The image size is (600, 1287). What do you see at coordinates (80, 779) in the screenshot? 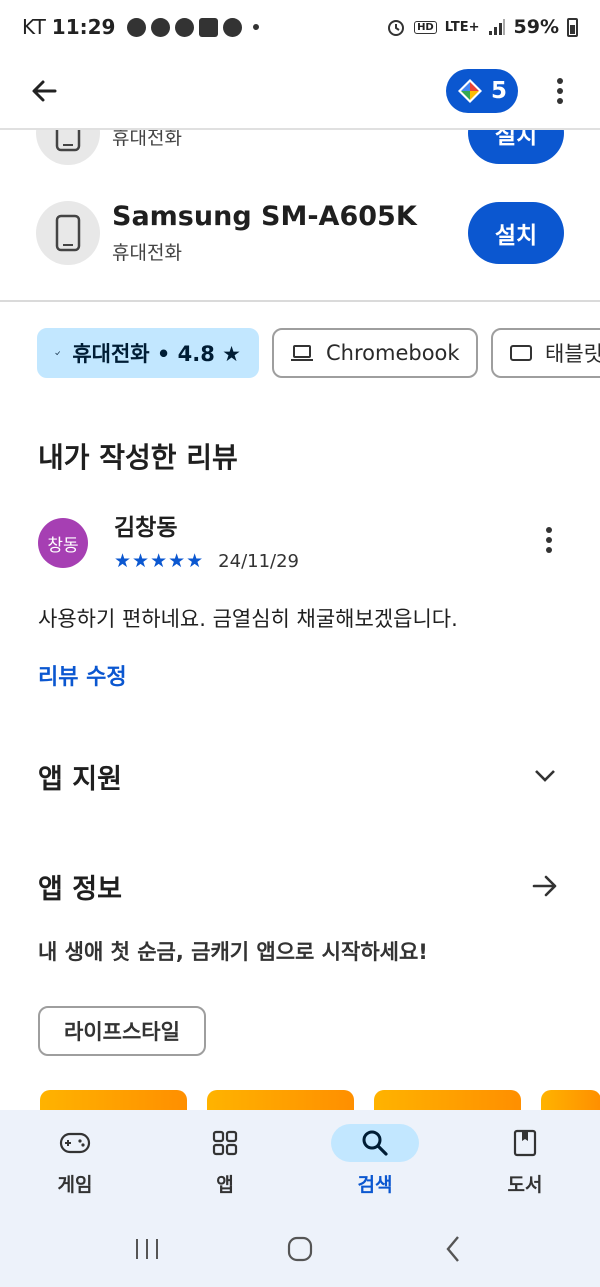
I see `app-support-title: 앱 지원` at bounding box center [80, 779].